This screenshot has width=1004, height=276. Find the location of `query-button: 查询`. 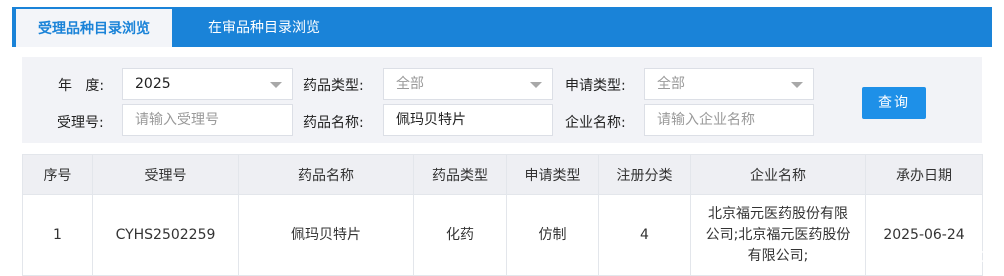

query-button: 查询 is located at coordinates (894, 103).